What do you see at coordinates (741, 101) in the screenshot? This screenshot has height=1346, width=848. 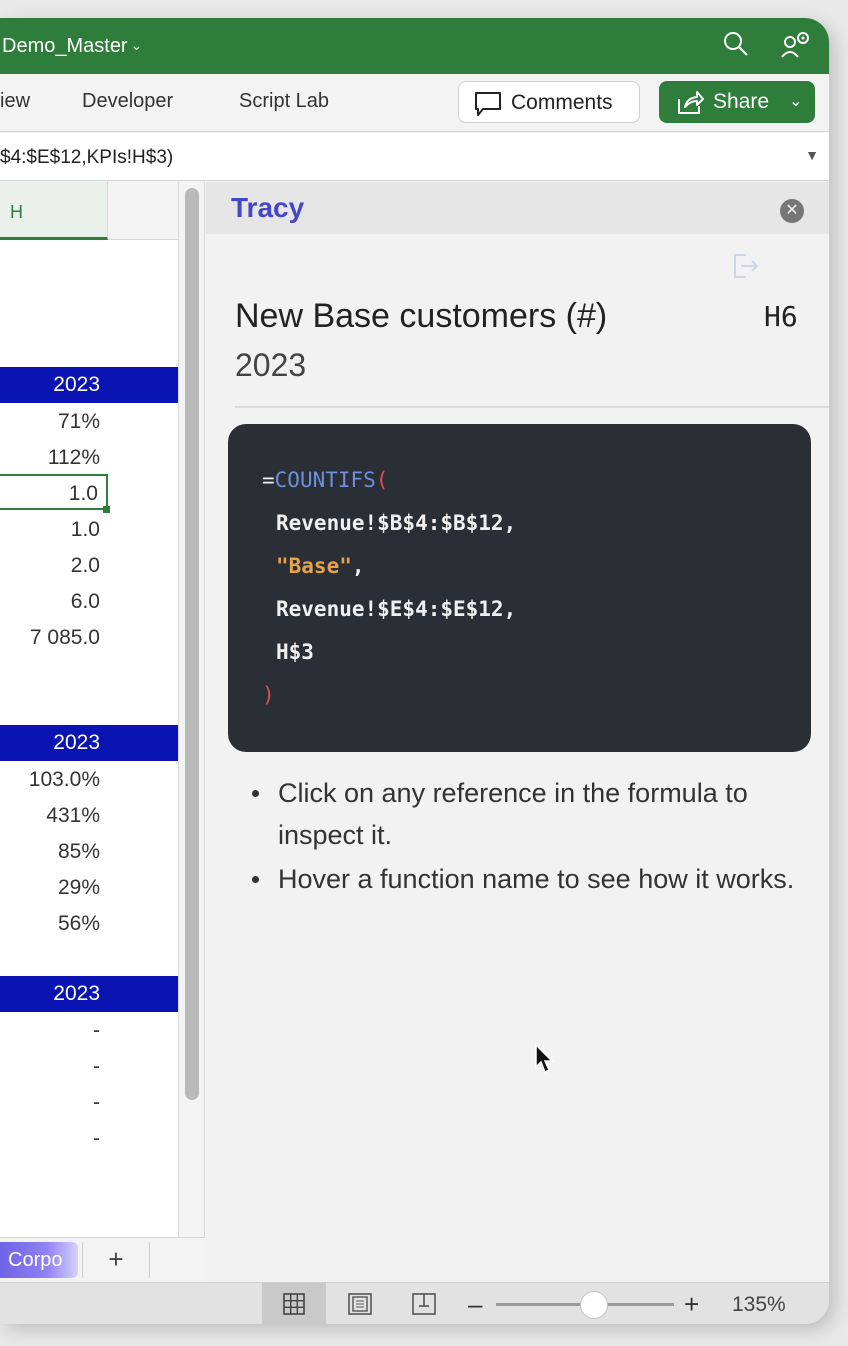 I see `share-label: Share` at bounding box center [741, 101].